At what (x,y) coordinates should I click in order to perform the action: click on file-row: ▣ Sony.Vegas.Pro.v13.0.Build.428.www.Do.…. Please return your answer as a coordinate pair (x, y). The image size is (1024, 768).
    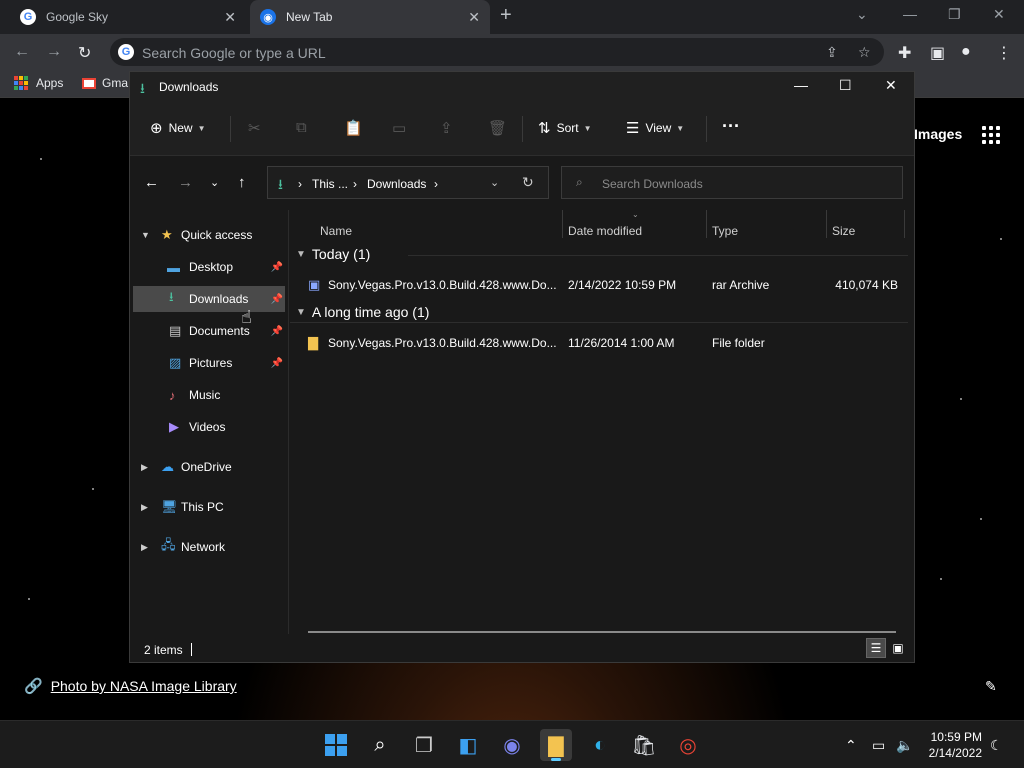
    Looking at the image, I should click on (602, 285).